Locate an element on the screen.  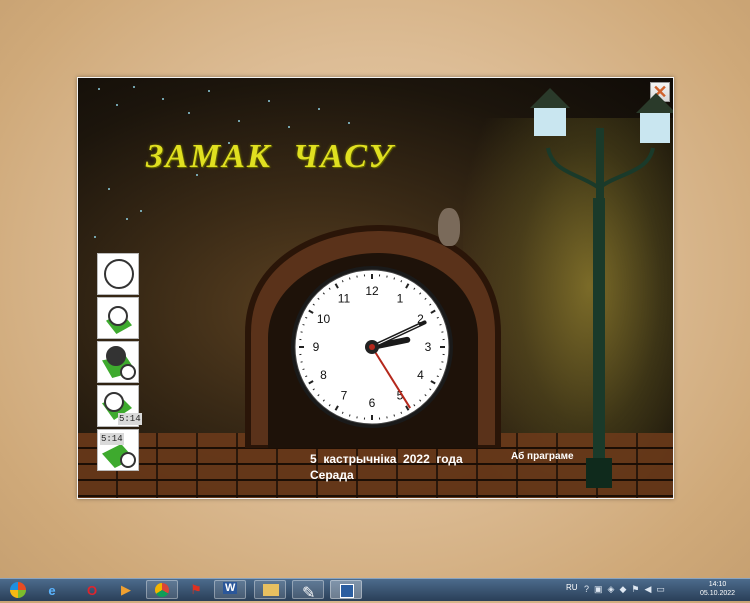
taskbar-media-player: ▶ is located at coordinates (126, 590).